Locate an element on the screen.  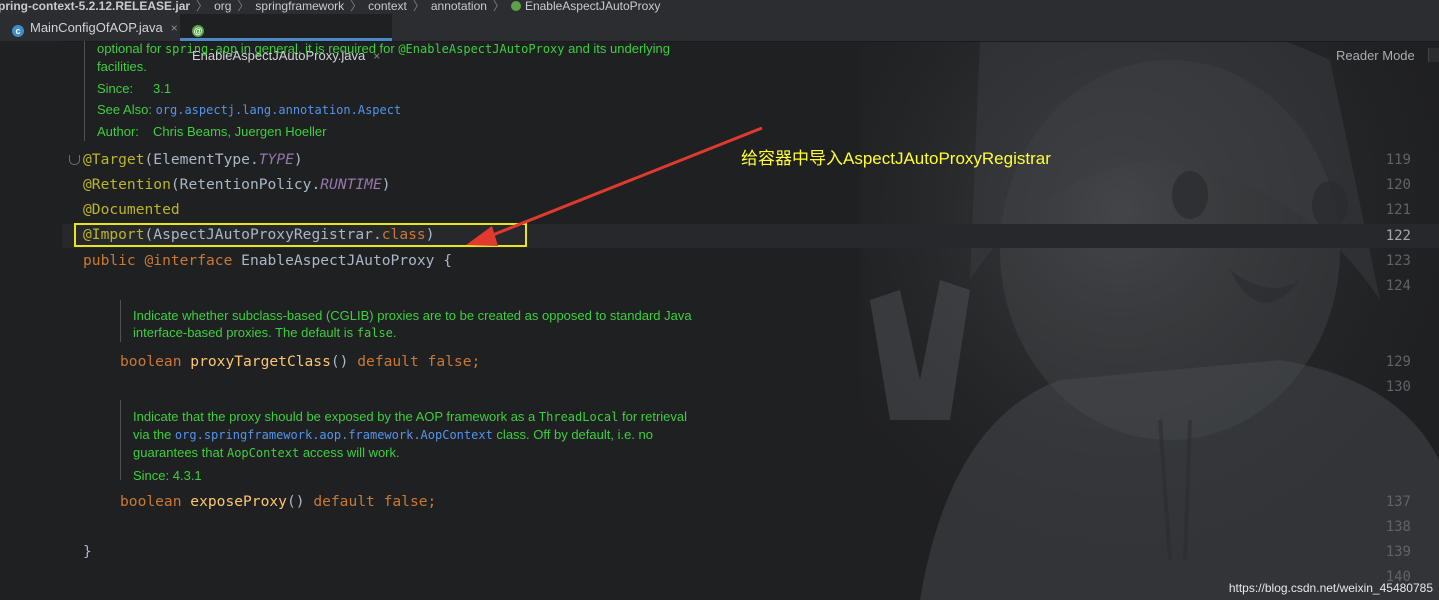
code-line-119: @Target(ElementType.TYPE) is located at coordinates (193, 159).